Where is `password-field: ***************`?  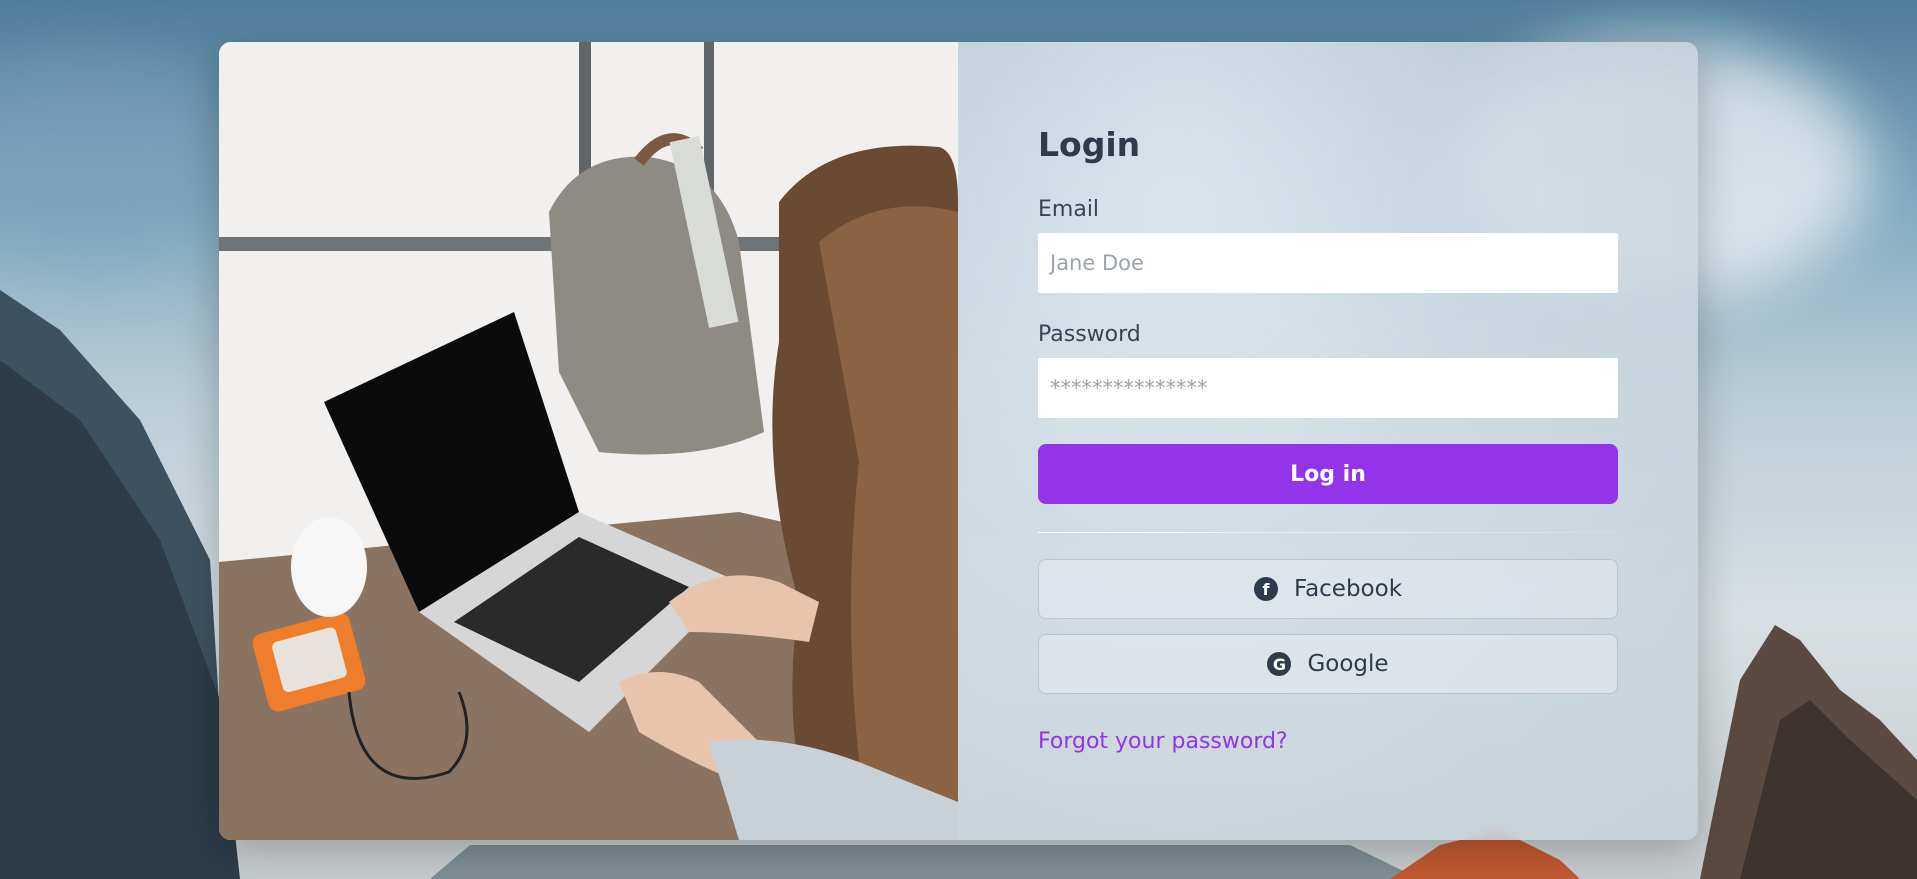
password-field: *************** is located at coordinates (1328, 388).